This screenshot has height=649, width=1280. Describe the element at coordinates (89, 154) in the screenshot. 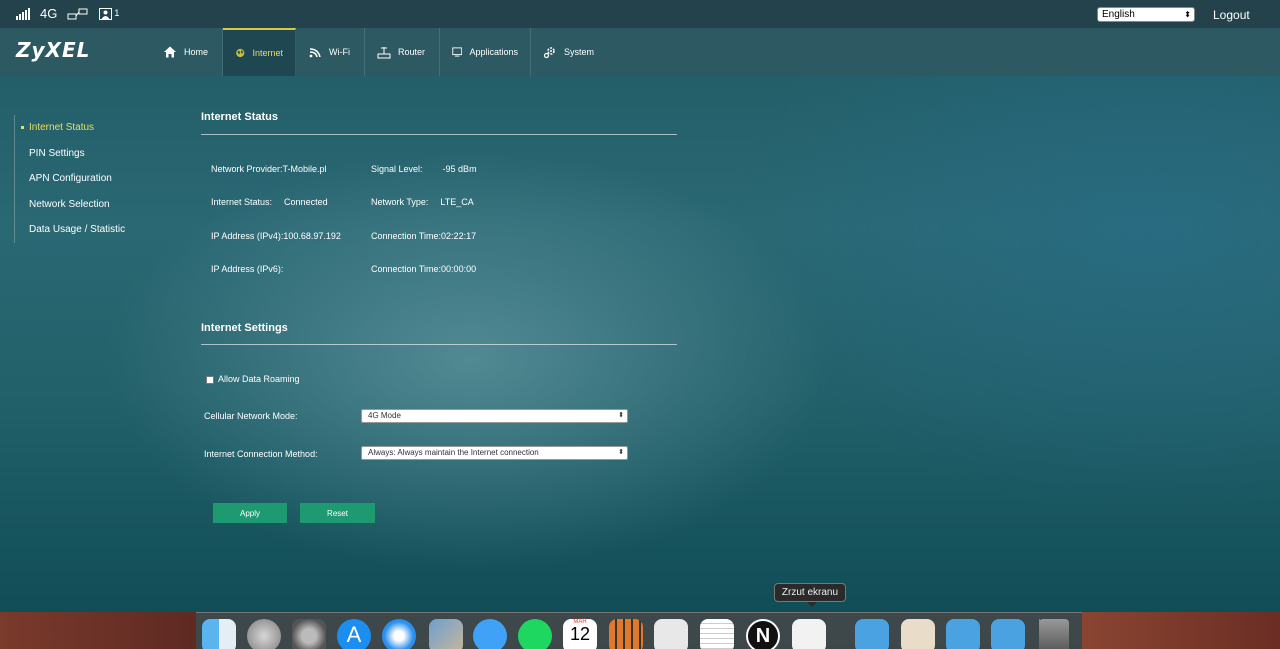

I see `sidebar-item-pin-settings: PIN Settings` at that location.